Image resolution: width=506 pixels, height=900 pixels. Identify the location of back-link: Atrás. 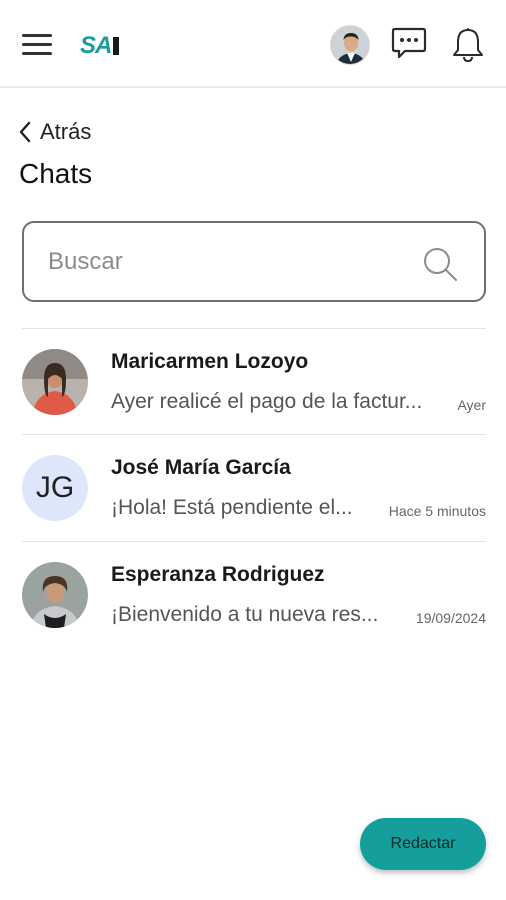
(54, 132).